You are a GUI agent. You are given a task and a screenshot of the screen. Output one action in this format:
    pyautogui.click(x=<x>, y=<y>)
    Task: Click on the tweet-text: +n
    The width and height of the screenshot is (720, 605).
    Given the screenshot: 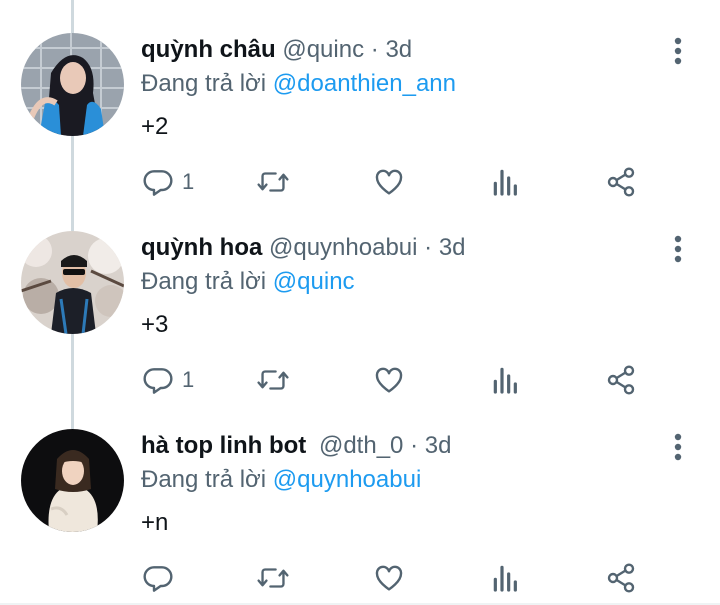 What is the action you would take?
    pyautogui.click(x=155, y=522)
    